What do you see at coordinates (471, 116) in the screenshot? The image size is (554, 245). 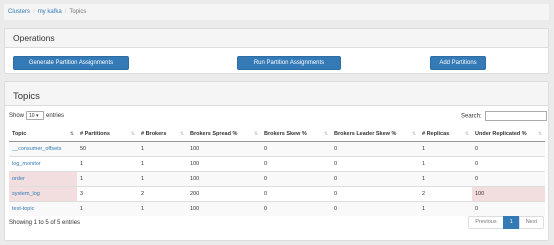 I see `search-label: Search:` at bounding box center [471, 116].